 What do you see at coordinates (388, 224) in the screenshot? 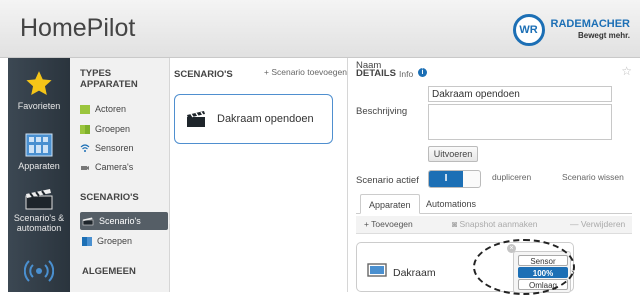
I see `add-device-button: + Toevoegen` at bounding box center [388, 224].